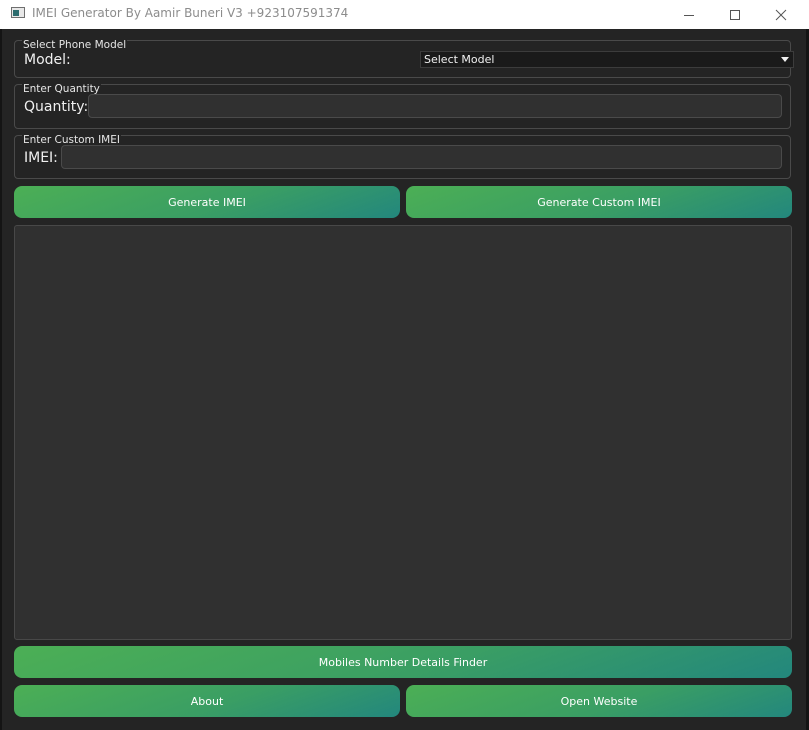  Describe the element at coordinates (61, 89) in the screenshot. I see `quantity-group-title: Enter Quantity` at that location.